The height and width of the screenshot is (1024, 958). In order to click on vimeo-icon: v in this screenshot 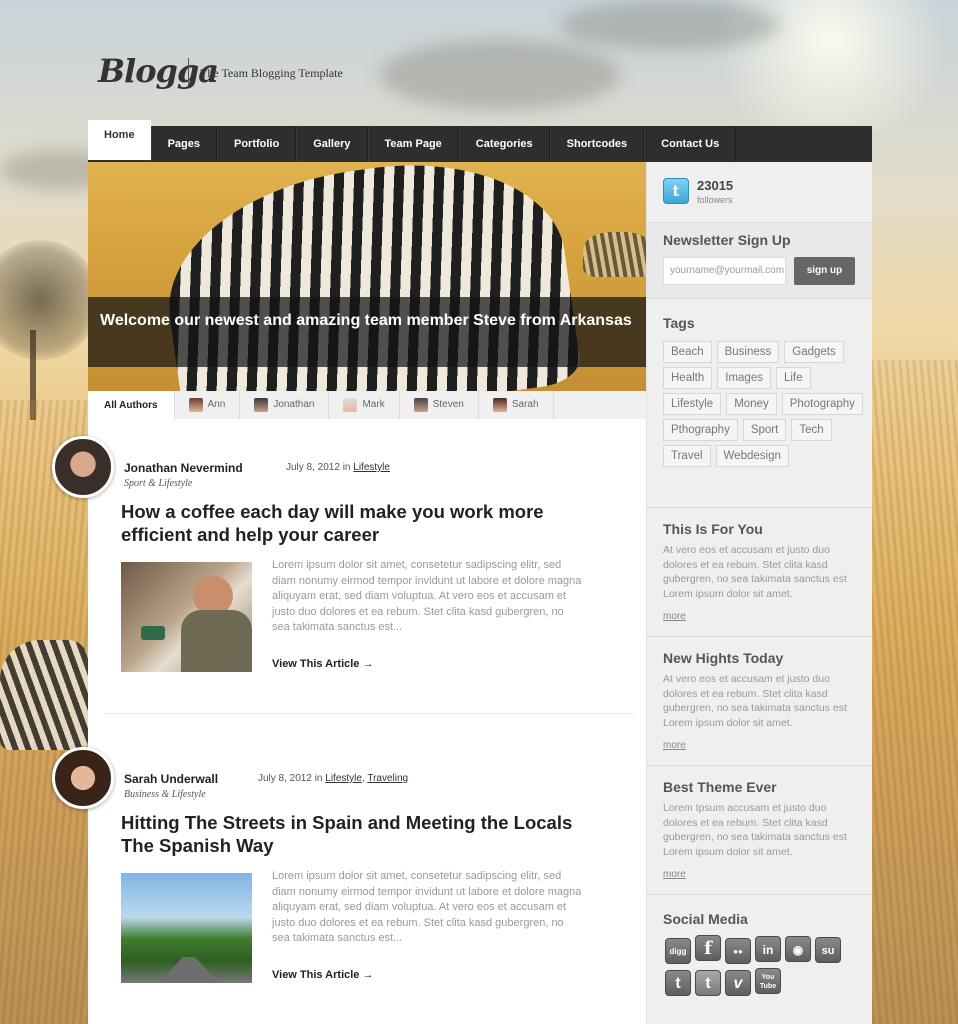, I will do `click(738, 983)`.